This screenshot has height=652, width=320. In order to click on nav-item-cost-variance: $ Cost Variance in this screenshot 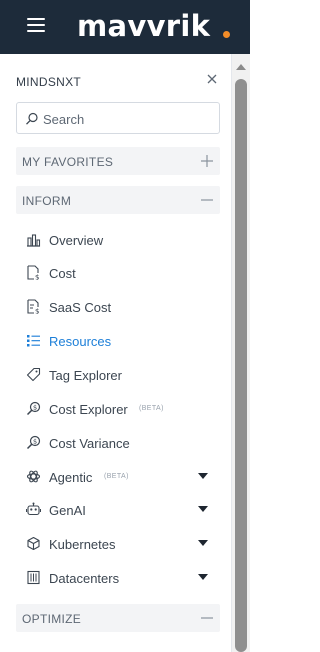, I will do `click(118, 443)`.